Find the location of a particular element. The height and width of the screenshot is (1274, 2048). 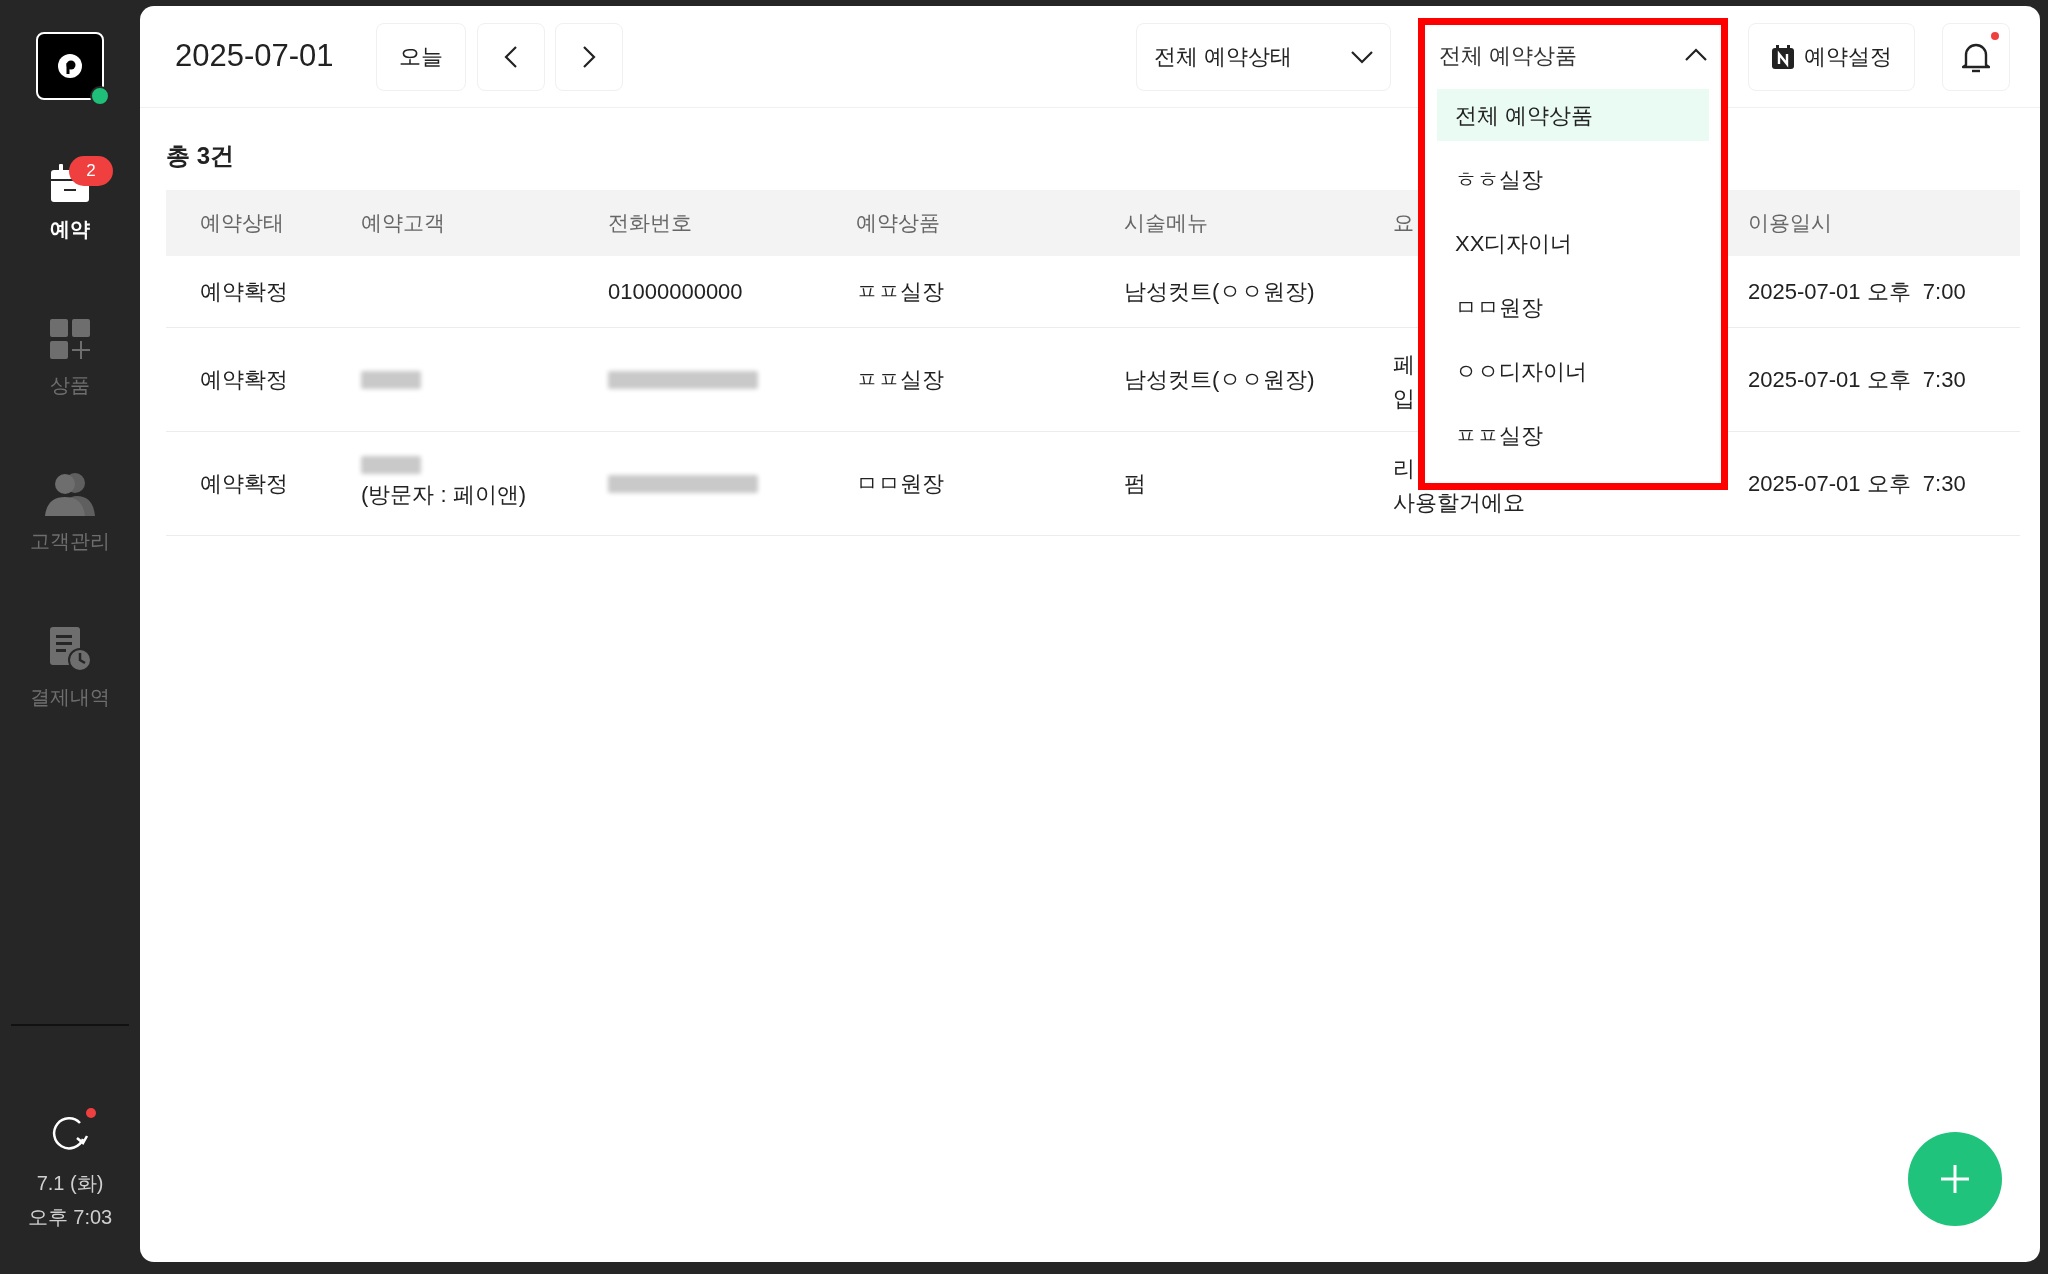

column-header: 요 is located at coordinates (1404, 223).